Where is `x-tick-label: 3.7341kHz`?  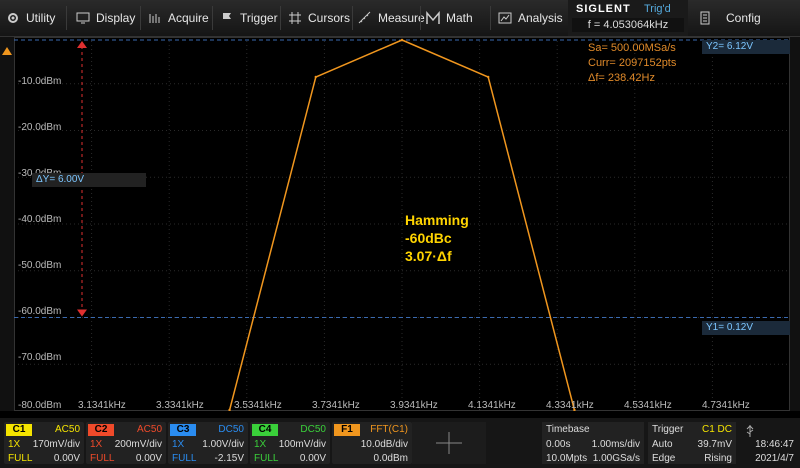
x-tick-label: 3.7341kHz is located at coordinates (336, 405).